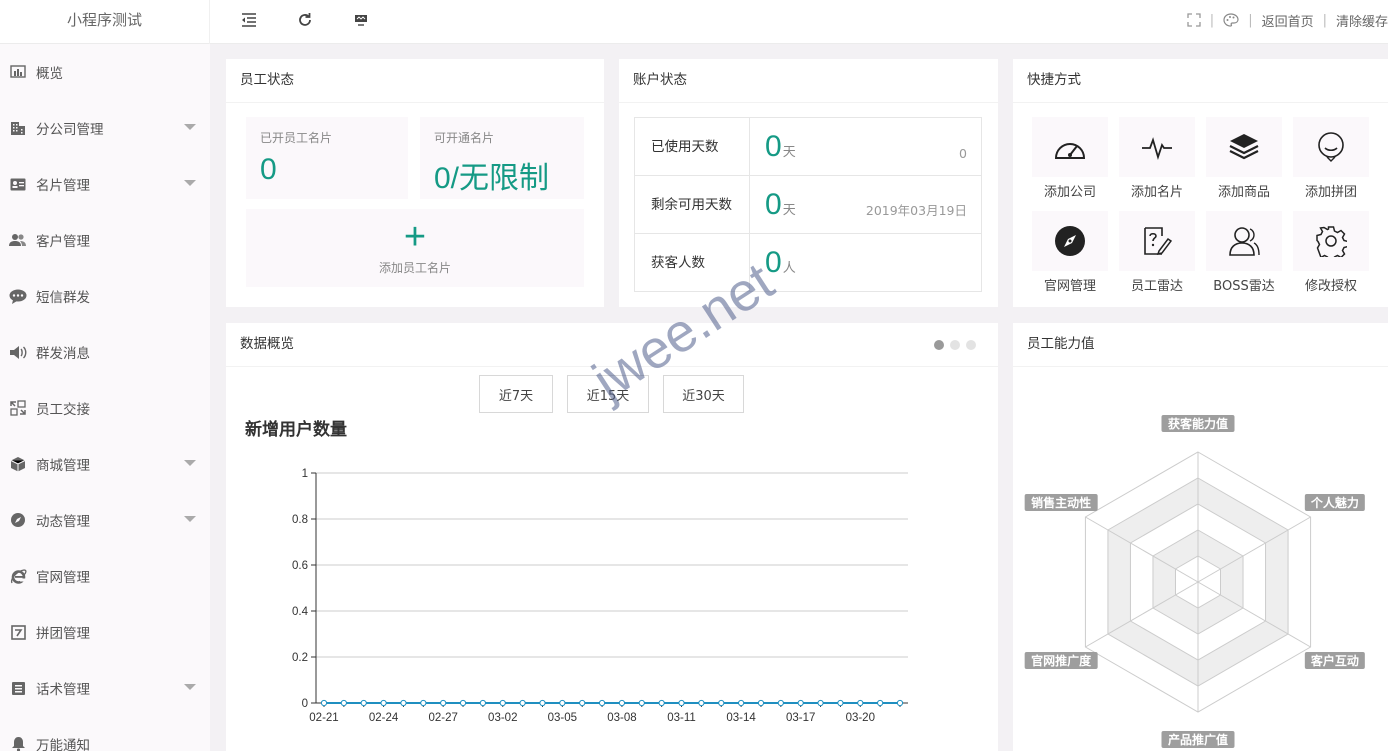 This screenshot has width=1388, height=751. Describe the element at coordinates (1157, 241) in the screenshot. I see `question-doc-icon` at that location.